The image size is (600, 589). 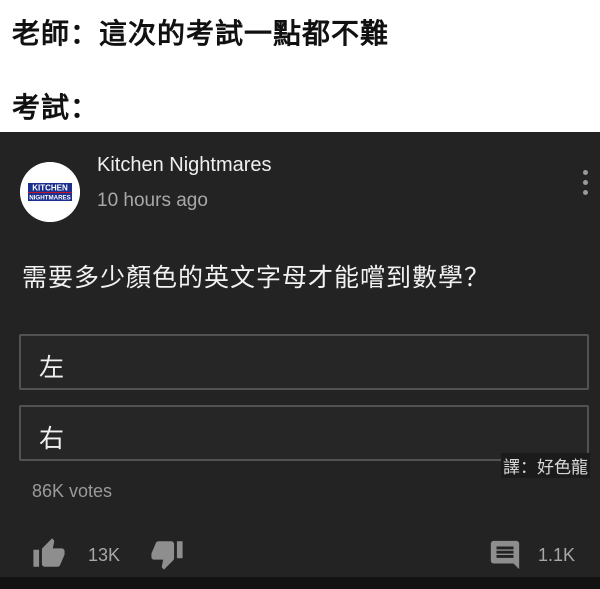 What do you see at coordinates (184, 165) in the screenshot?
I see `channel-name: Kitchen Nightmares` at bounding box center [184, 165].